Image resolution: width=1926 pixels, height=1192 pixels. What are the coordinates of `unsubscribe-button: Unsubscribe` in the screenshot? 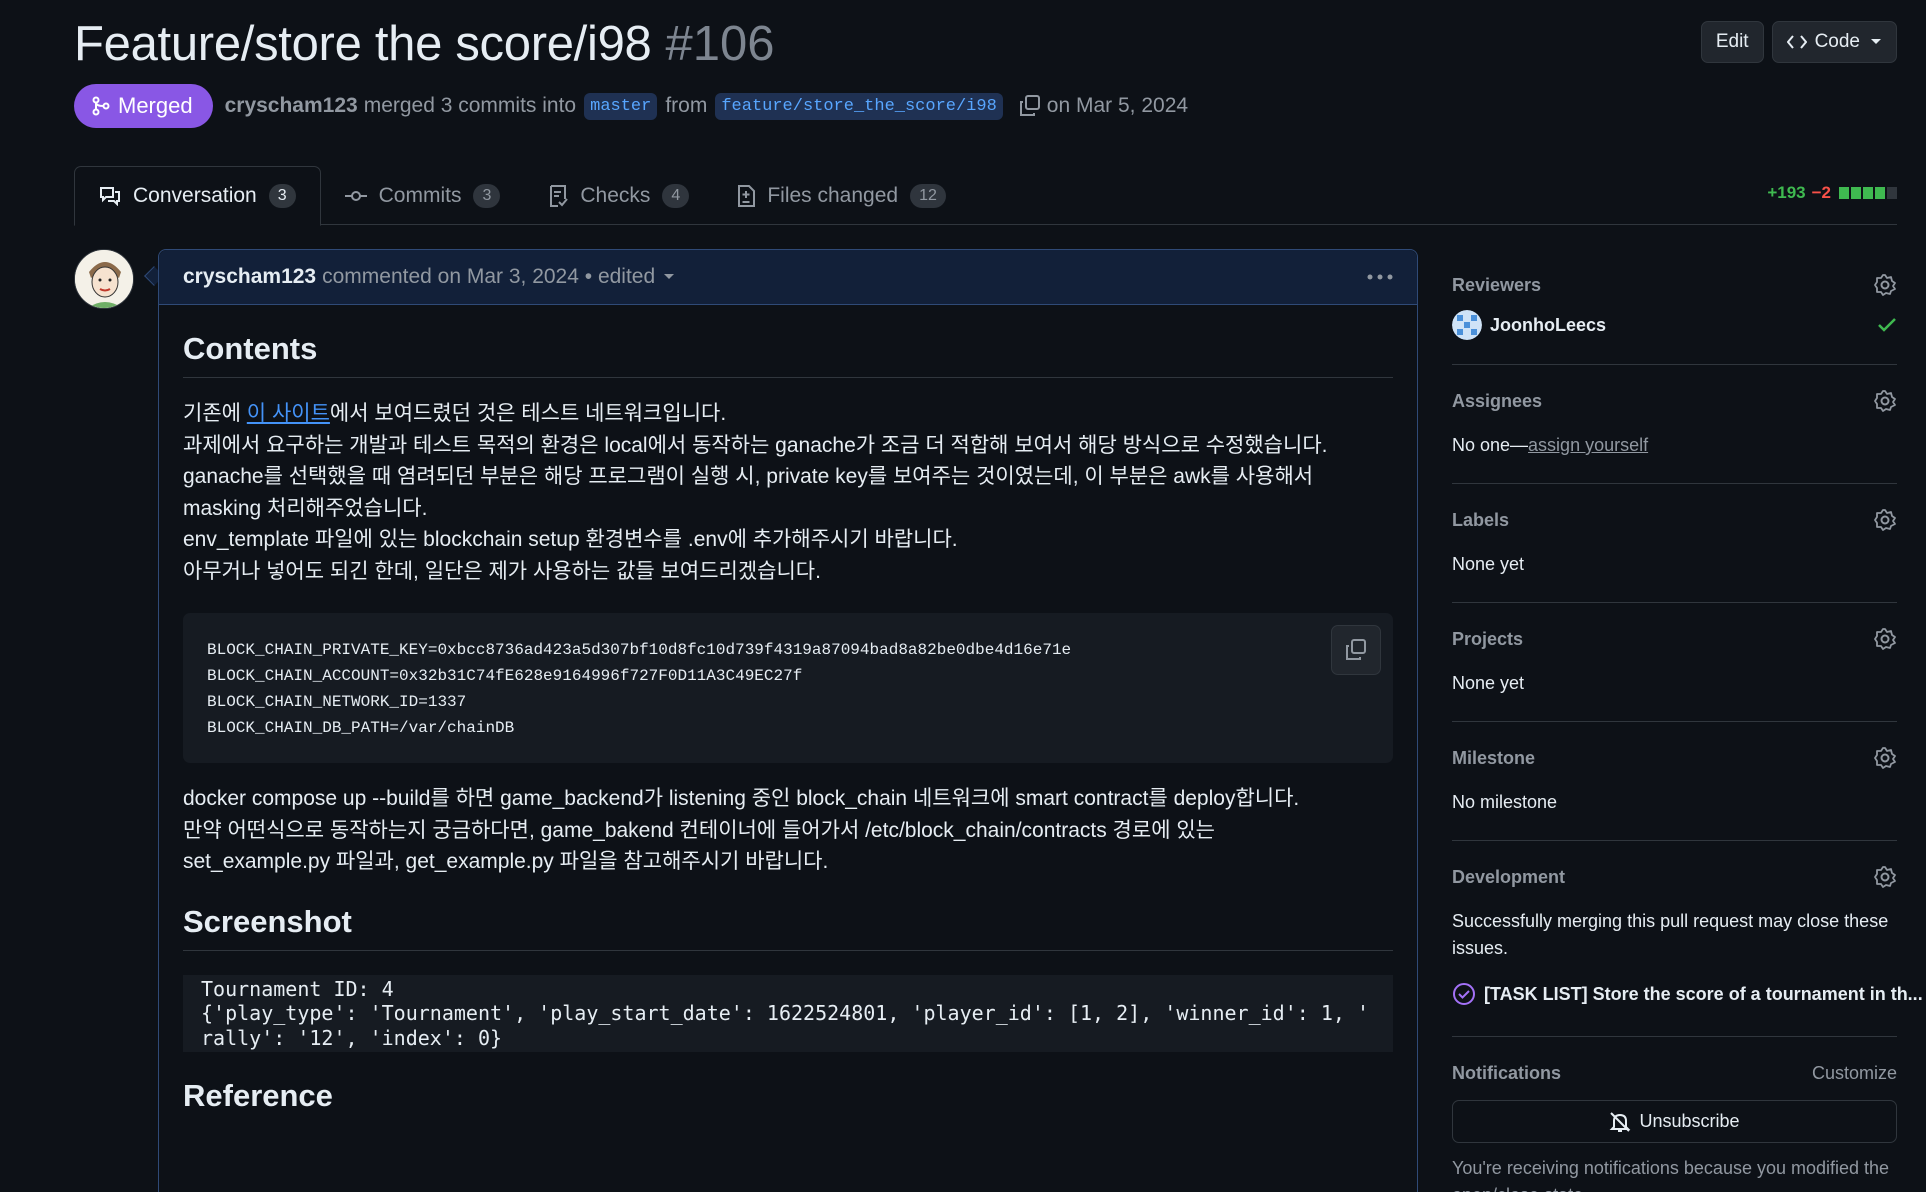 It's located at (1674, 1121).